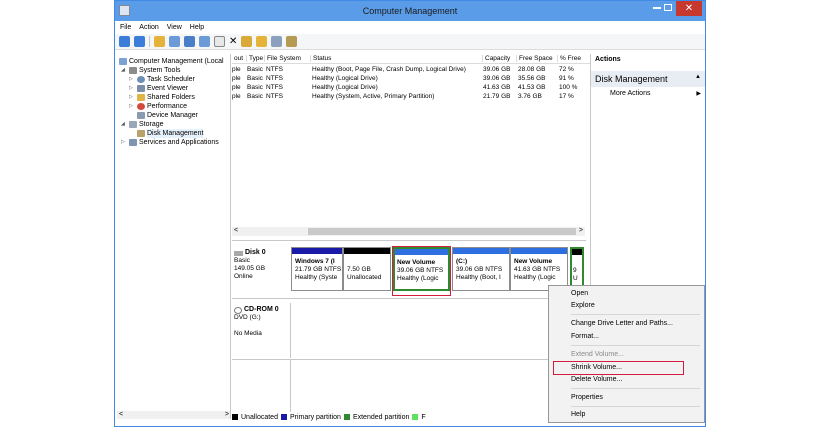 The image size is (819, 427). Describe the element at coordinates (320, 58) in the screenshot. I see `column-header-status: Status` at that location.